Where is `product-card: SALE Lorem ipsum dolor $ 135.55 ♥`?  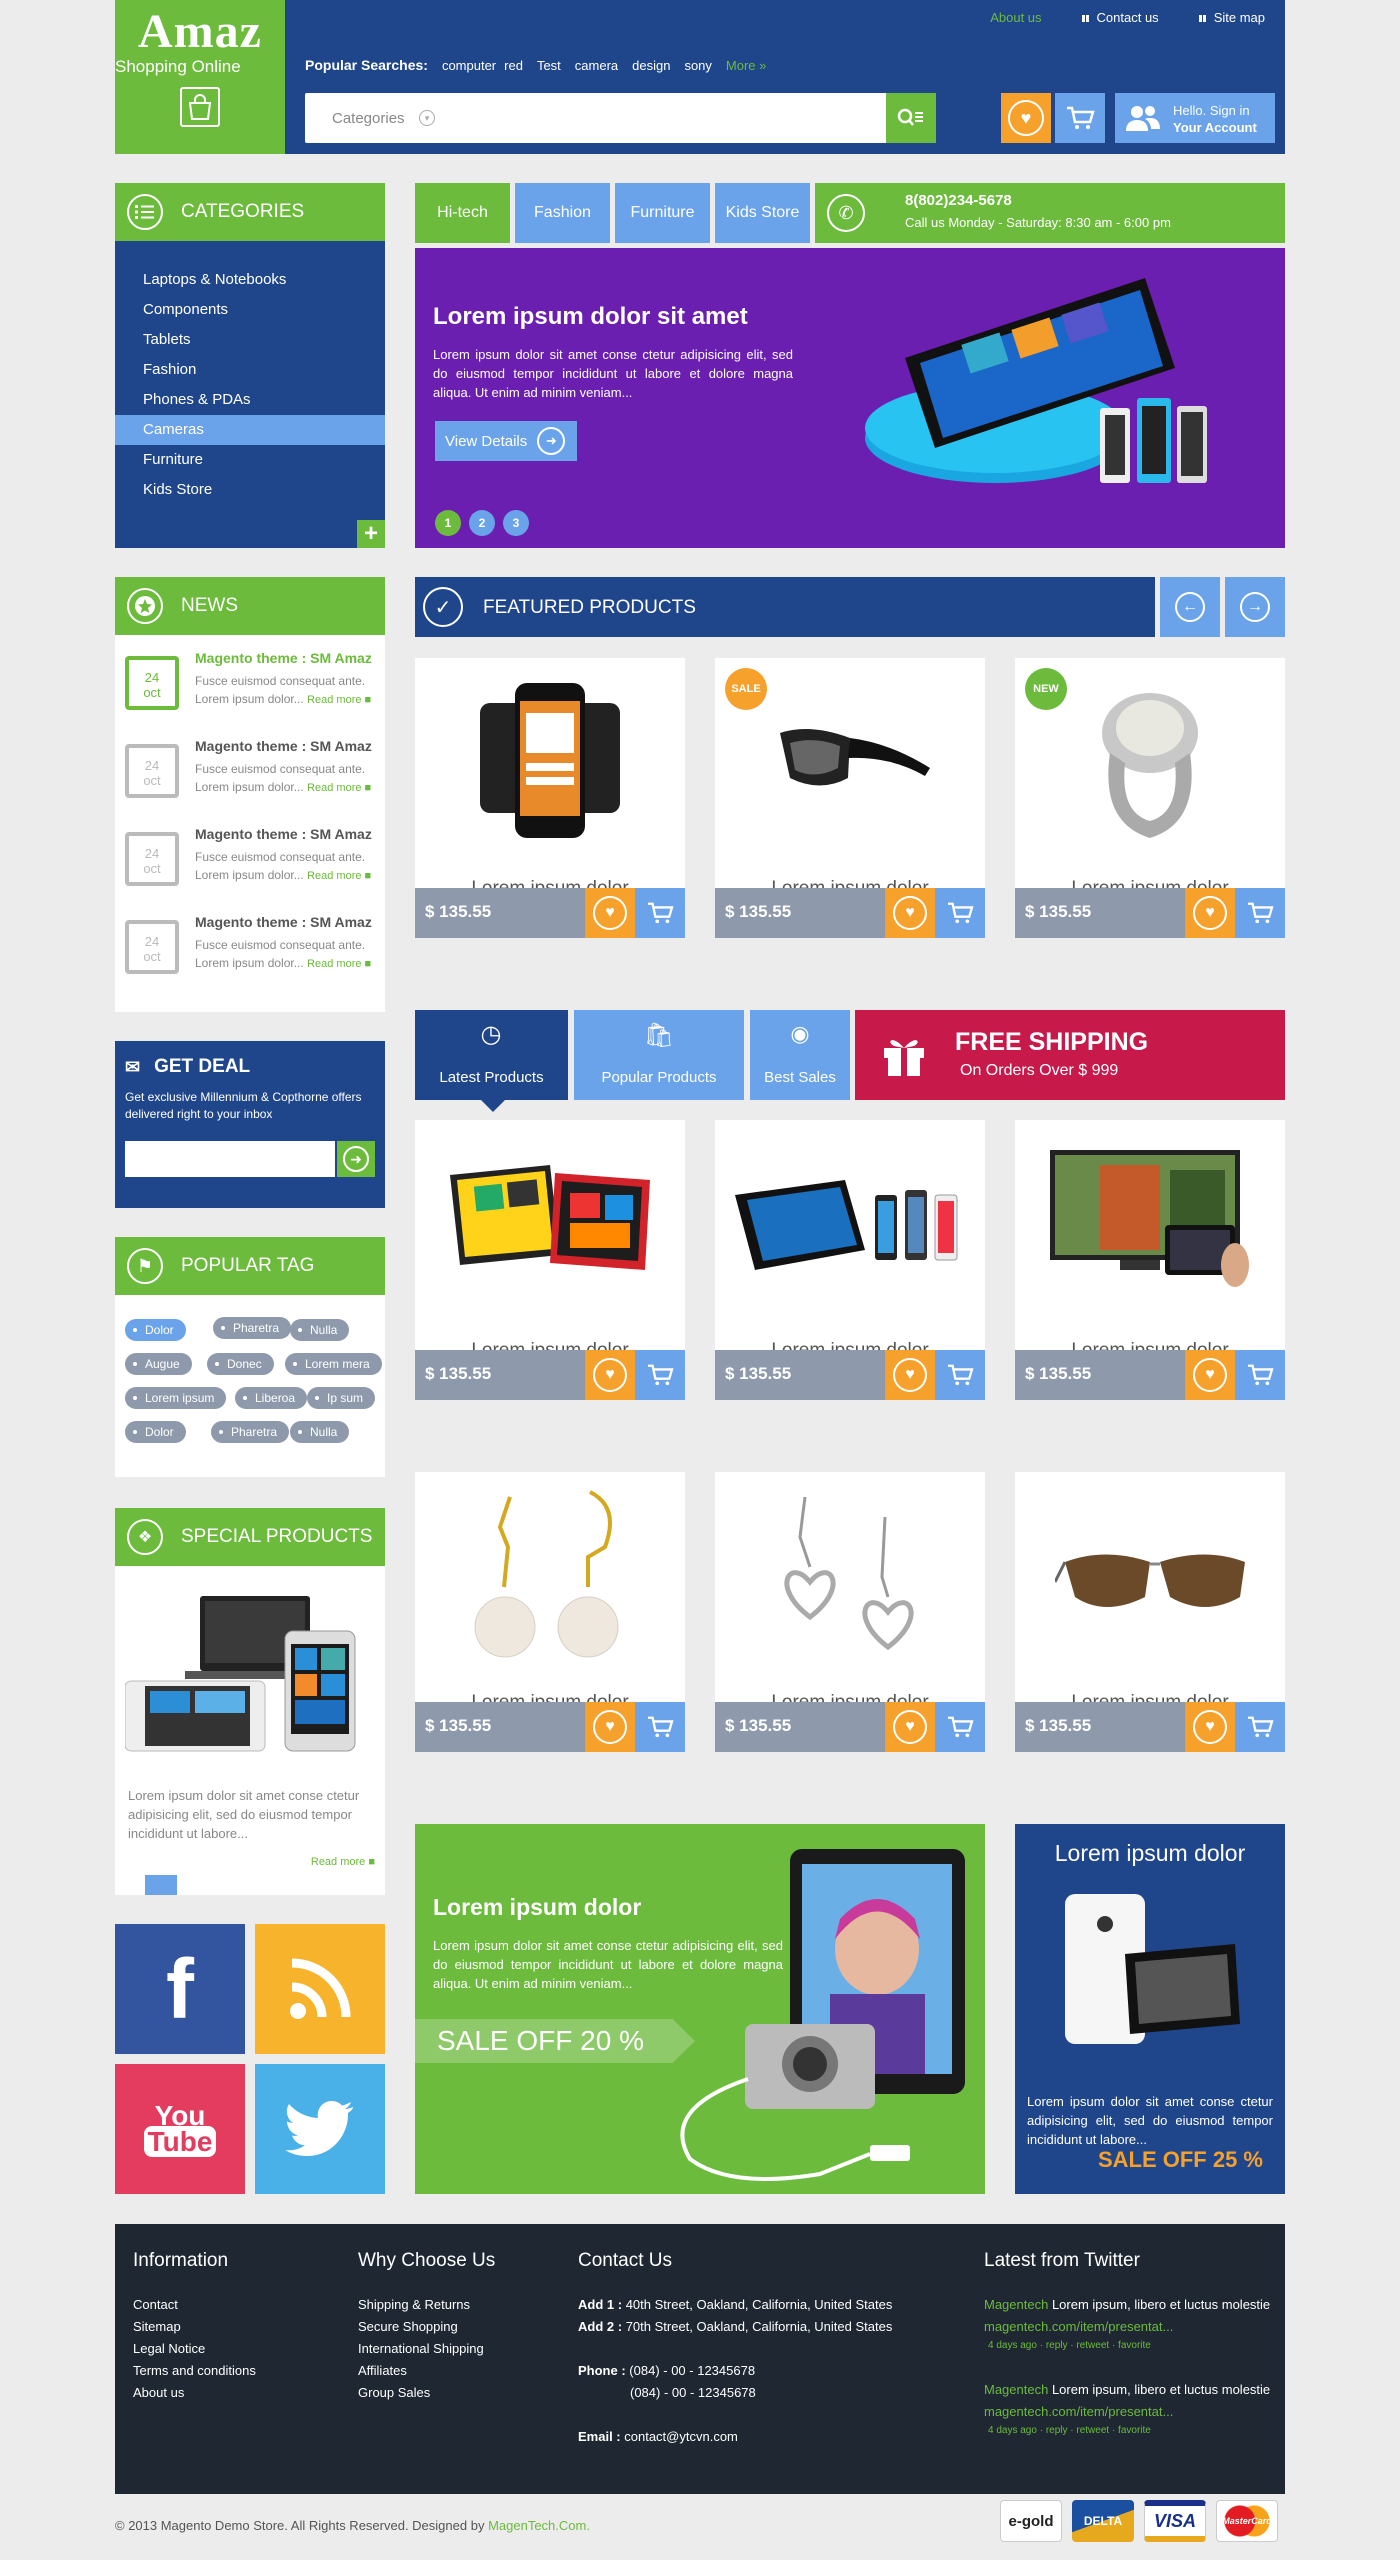 product-card: SALE Lorem ipsum dolor $ 135.55 ♥ is located at coordinates (850, 798).